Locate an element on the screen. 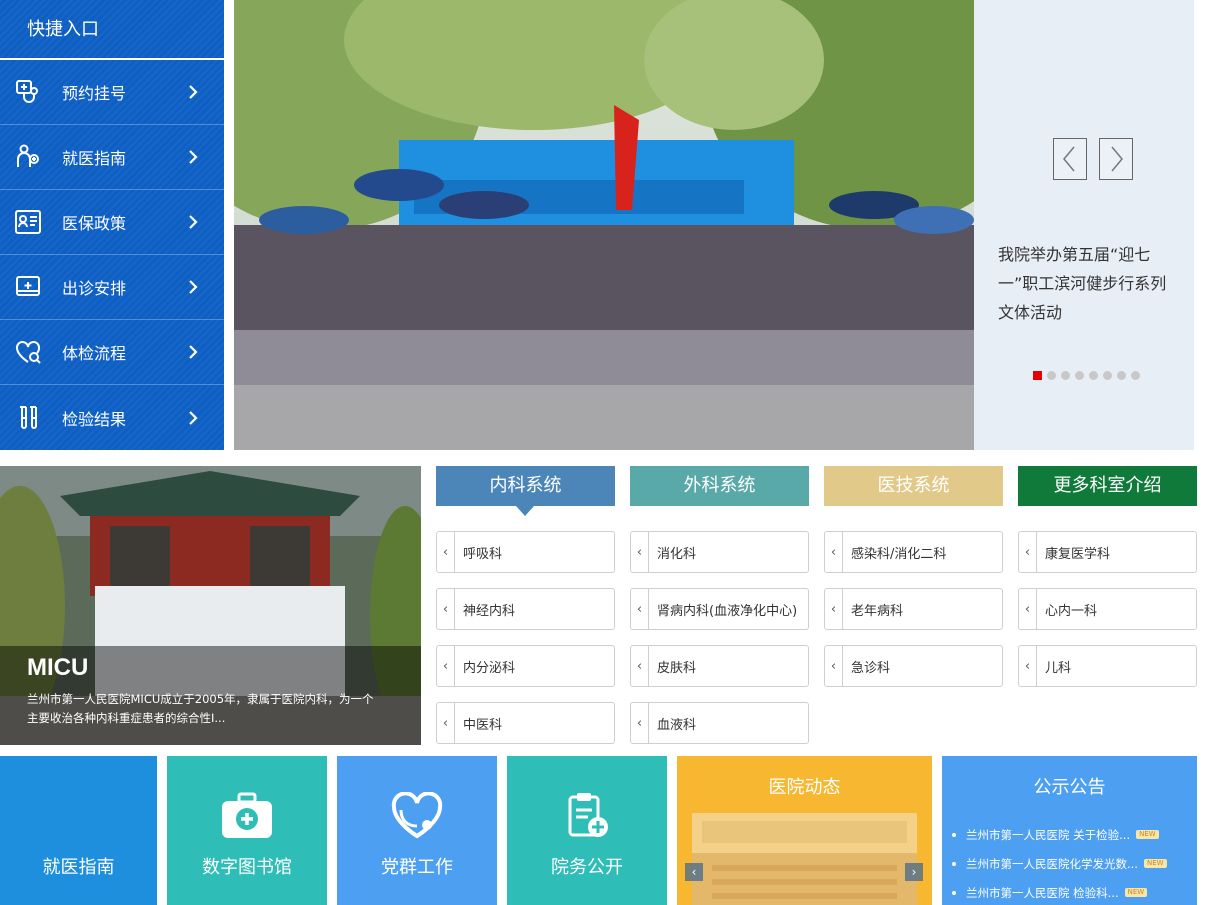 The width and height of the screenshot is (1212, 905). hospital-news-image is located at coordinates (804, 859).